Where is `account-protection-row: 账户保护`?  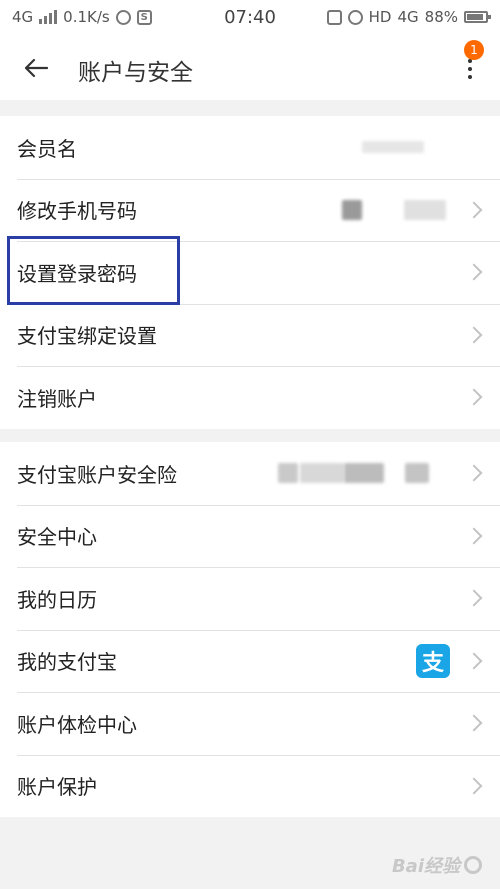 account-protection-row: 账户保护 is located at coordinates (250, 786).